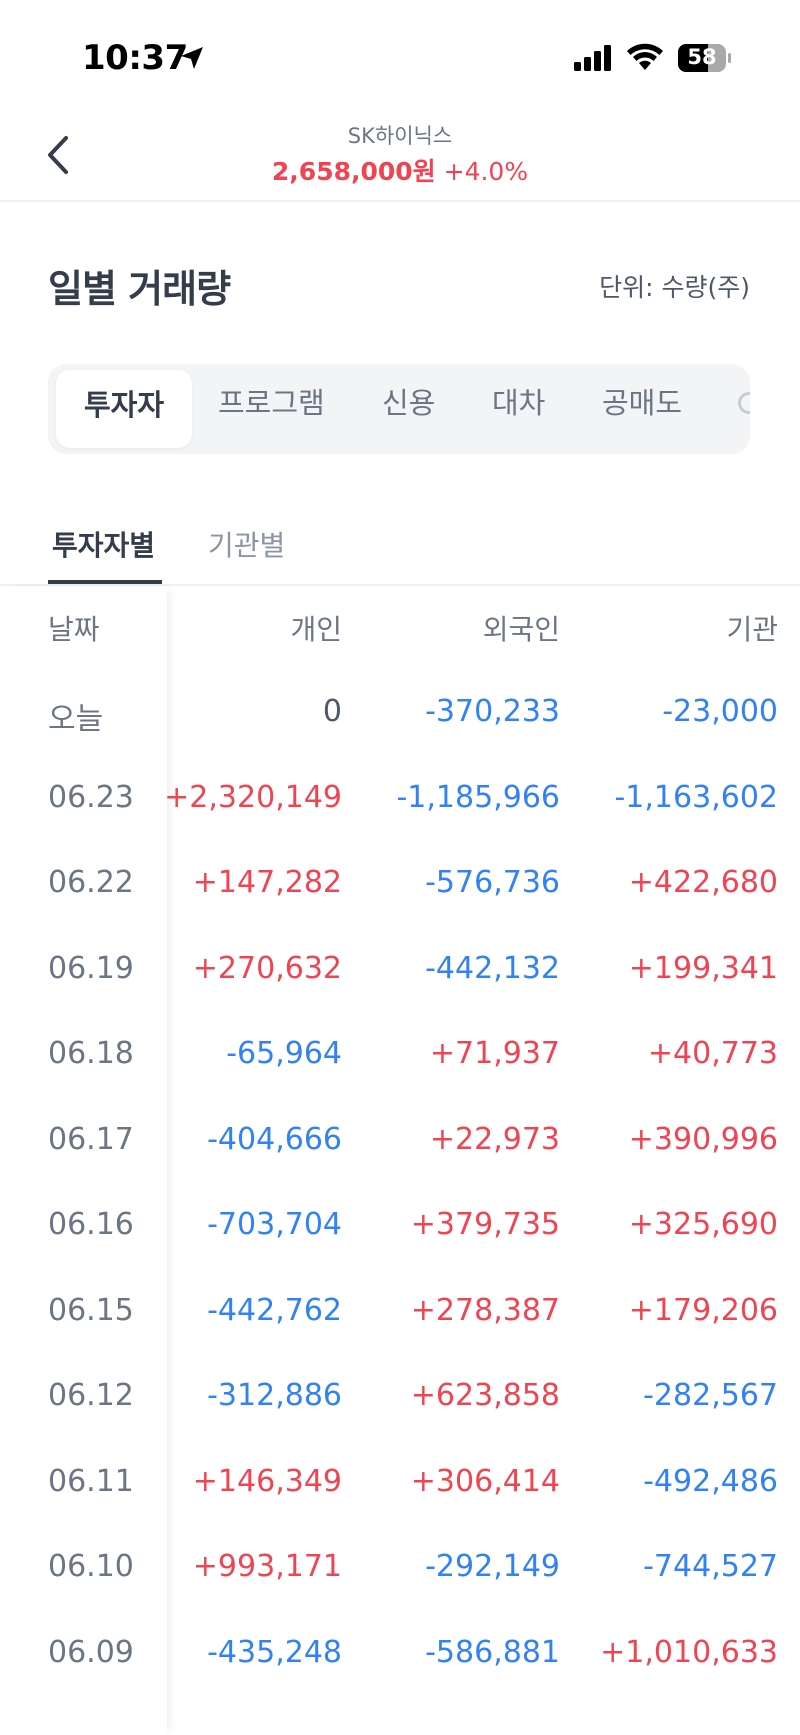 This screenshot has width=800, height=1735. I want to click on cell-individual: -312,886, so click(274, 1395).